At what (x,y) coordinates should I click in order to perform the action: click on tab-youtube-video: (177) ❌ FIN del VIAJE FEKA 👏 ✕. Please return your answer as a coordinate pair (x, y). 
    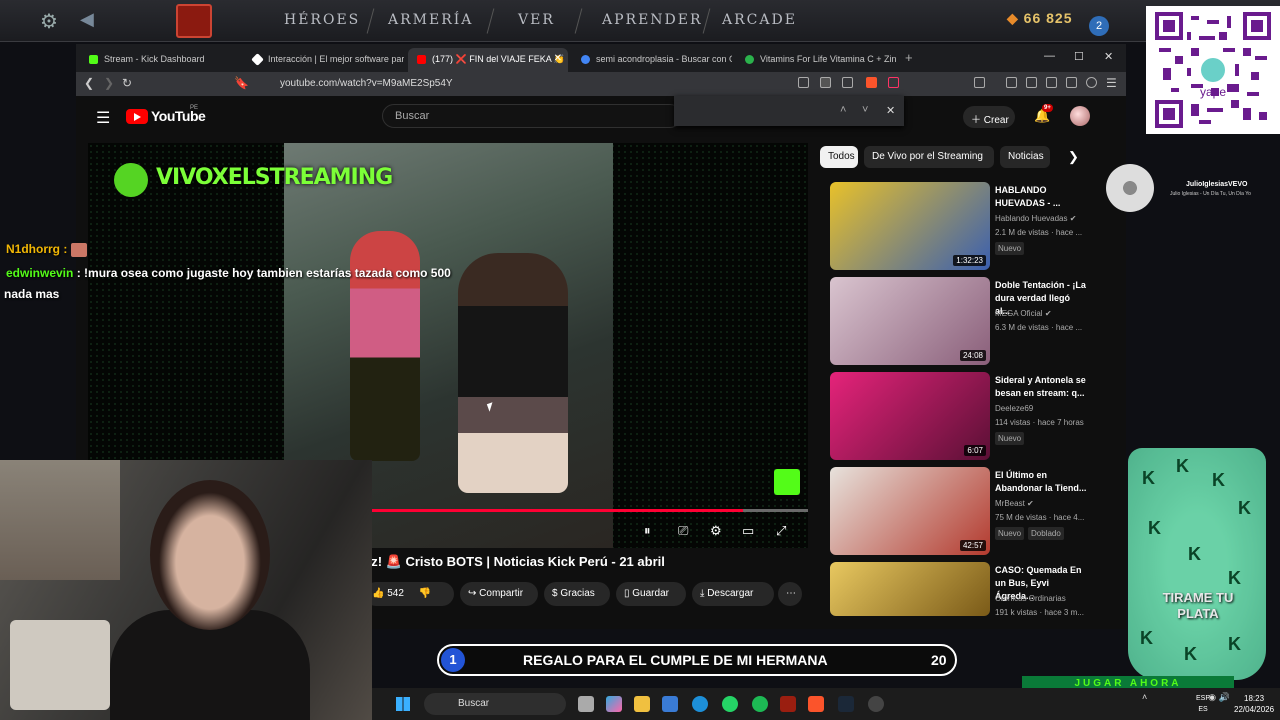
    Looking at the image, I should click on (488, 60).